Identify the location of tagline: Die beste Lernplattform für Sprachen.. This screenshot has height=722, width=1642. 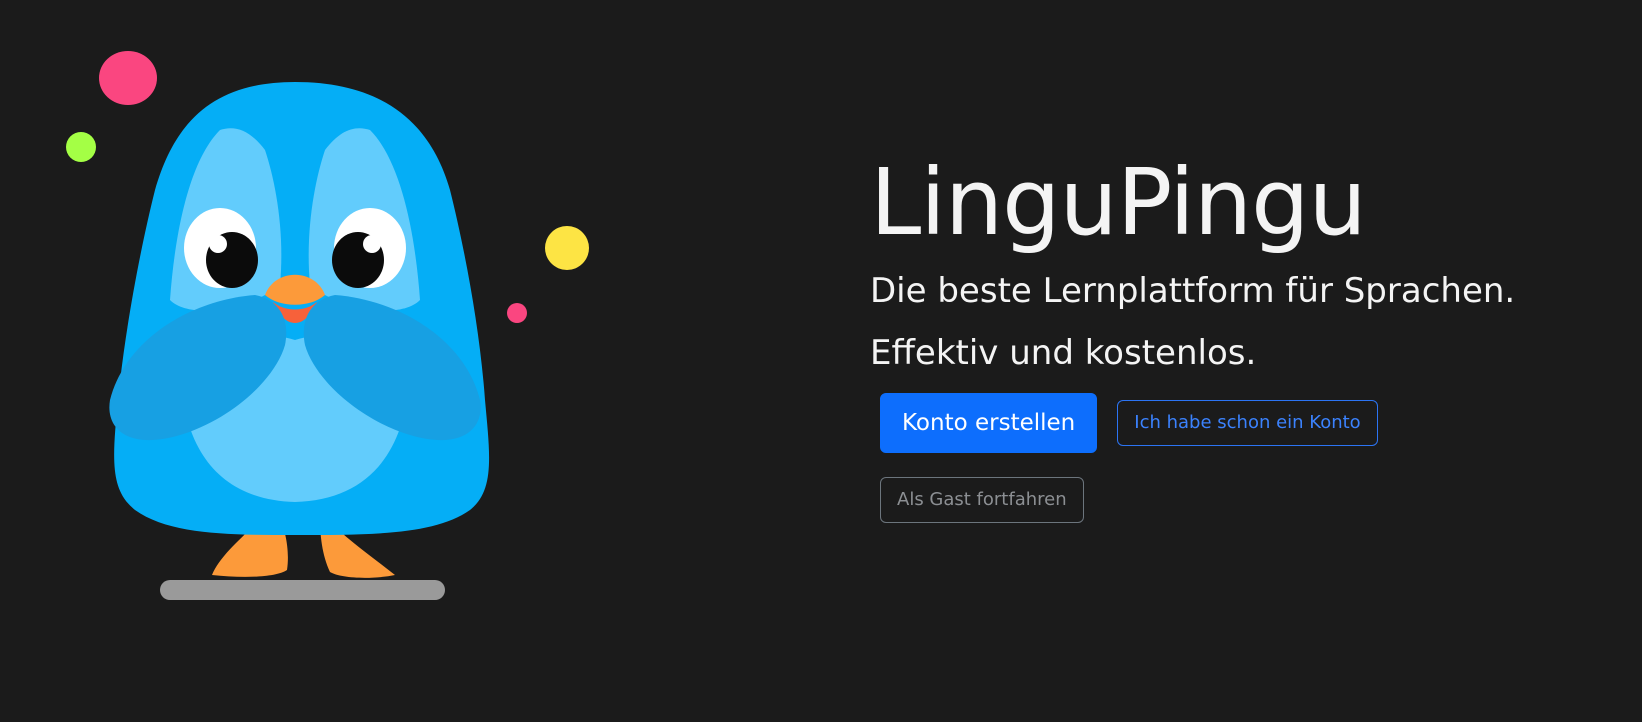
(1193, 290).